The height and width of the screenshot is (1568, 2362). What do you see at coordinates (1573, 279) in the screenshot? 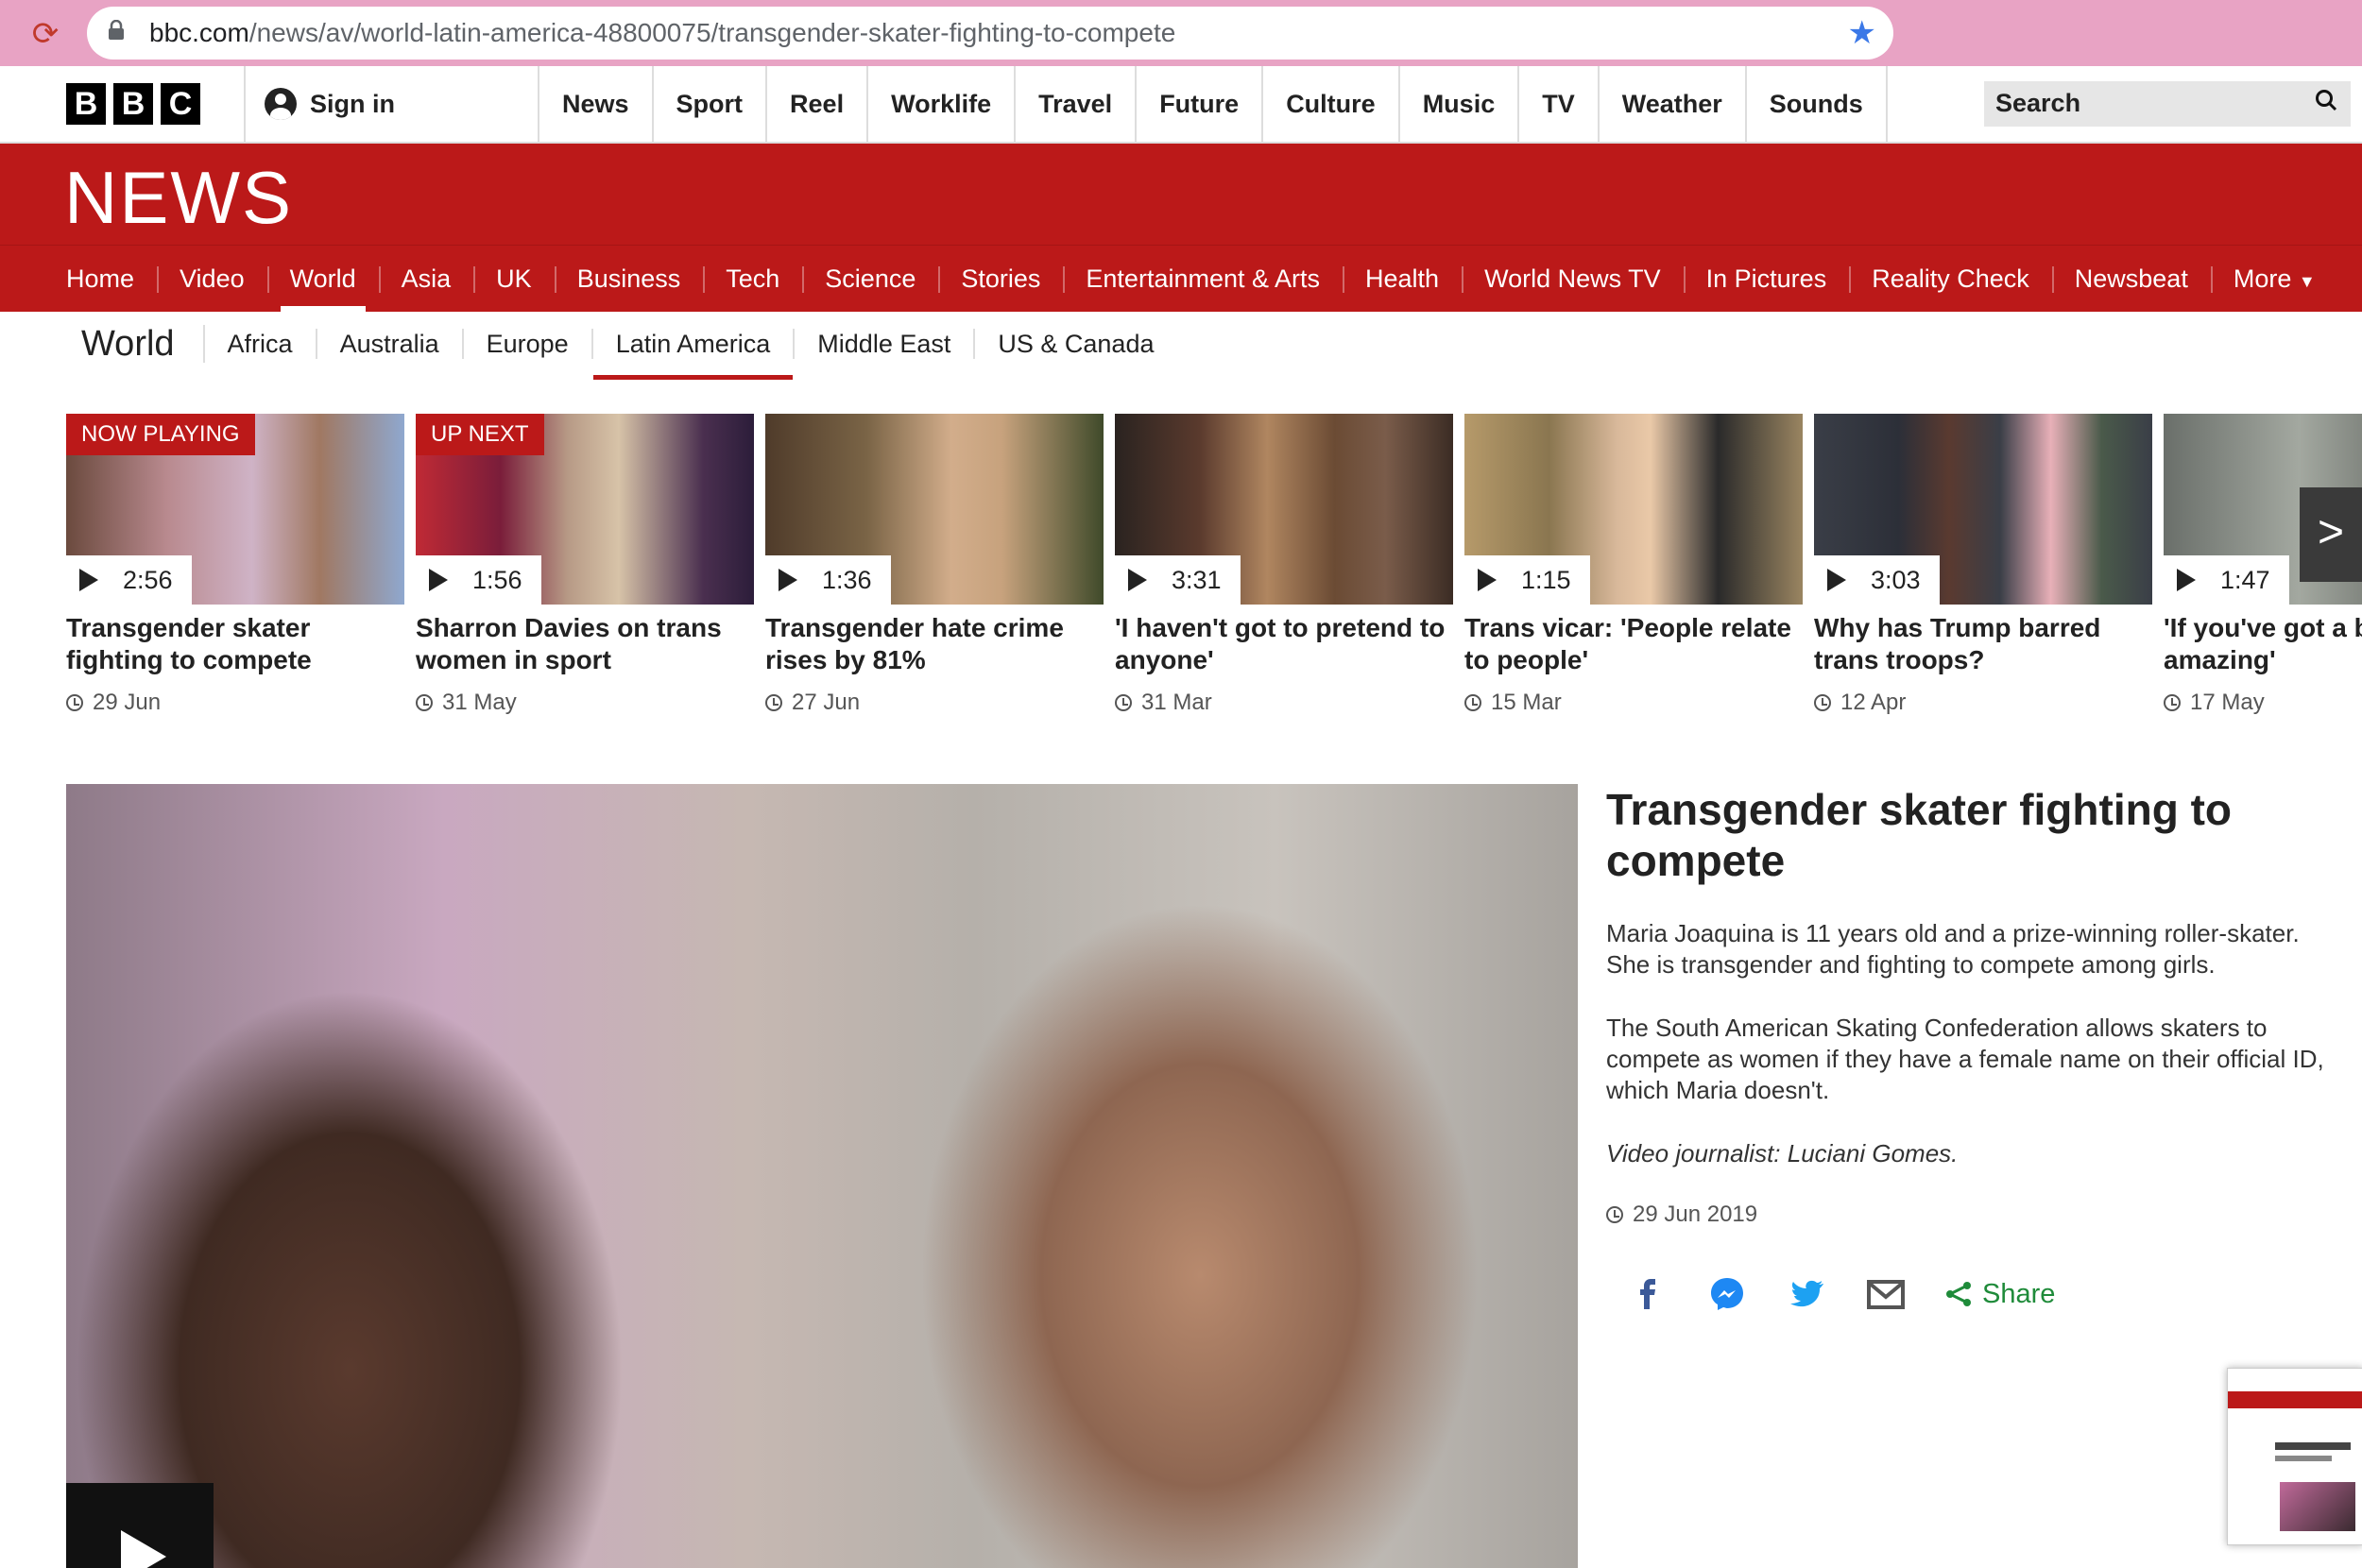
I see `section-world-news-tv: World News TV` at bounding box center [1573, 279].